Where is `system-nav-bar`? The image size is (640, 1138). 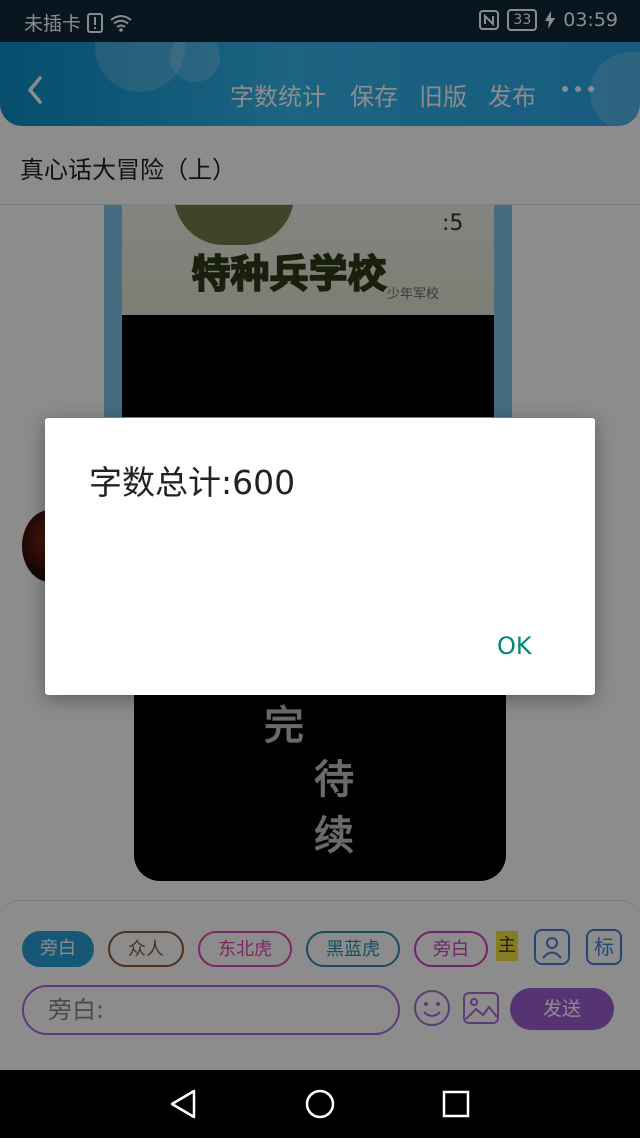
system-nav-bar is located at coordinates (320, 1104).